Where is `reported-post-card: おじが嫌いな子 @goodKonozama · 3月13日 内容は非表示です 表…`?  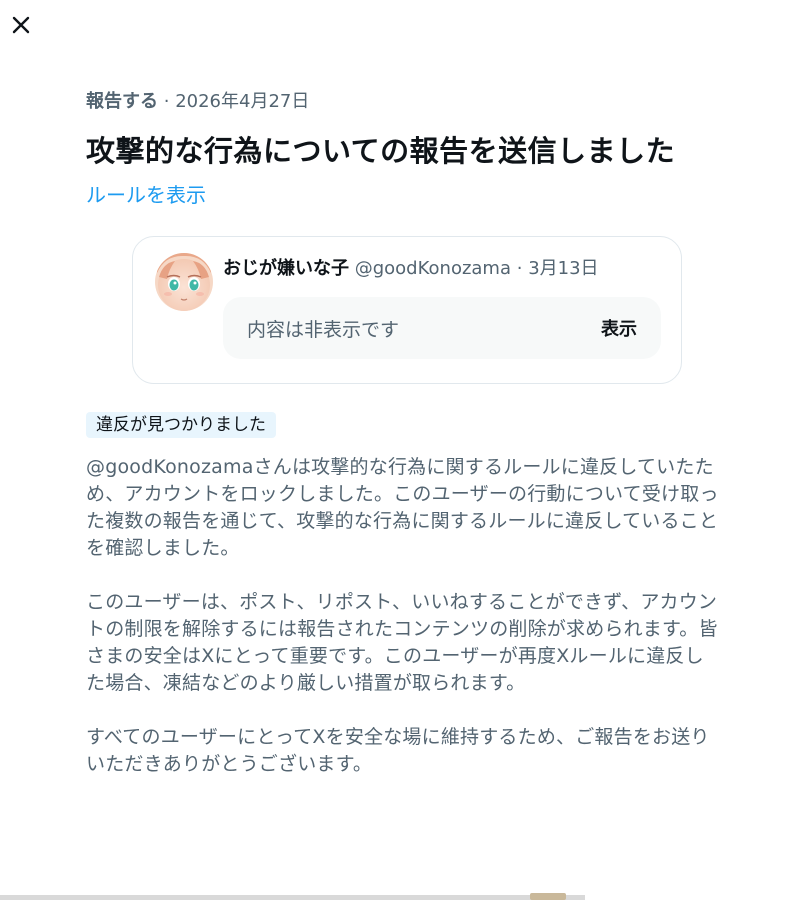 reported-post-card: おじが嫌いな子 @goodKonozama · 3月13日 内容は非表示です 表… is located at coordinates (407, 310).